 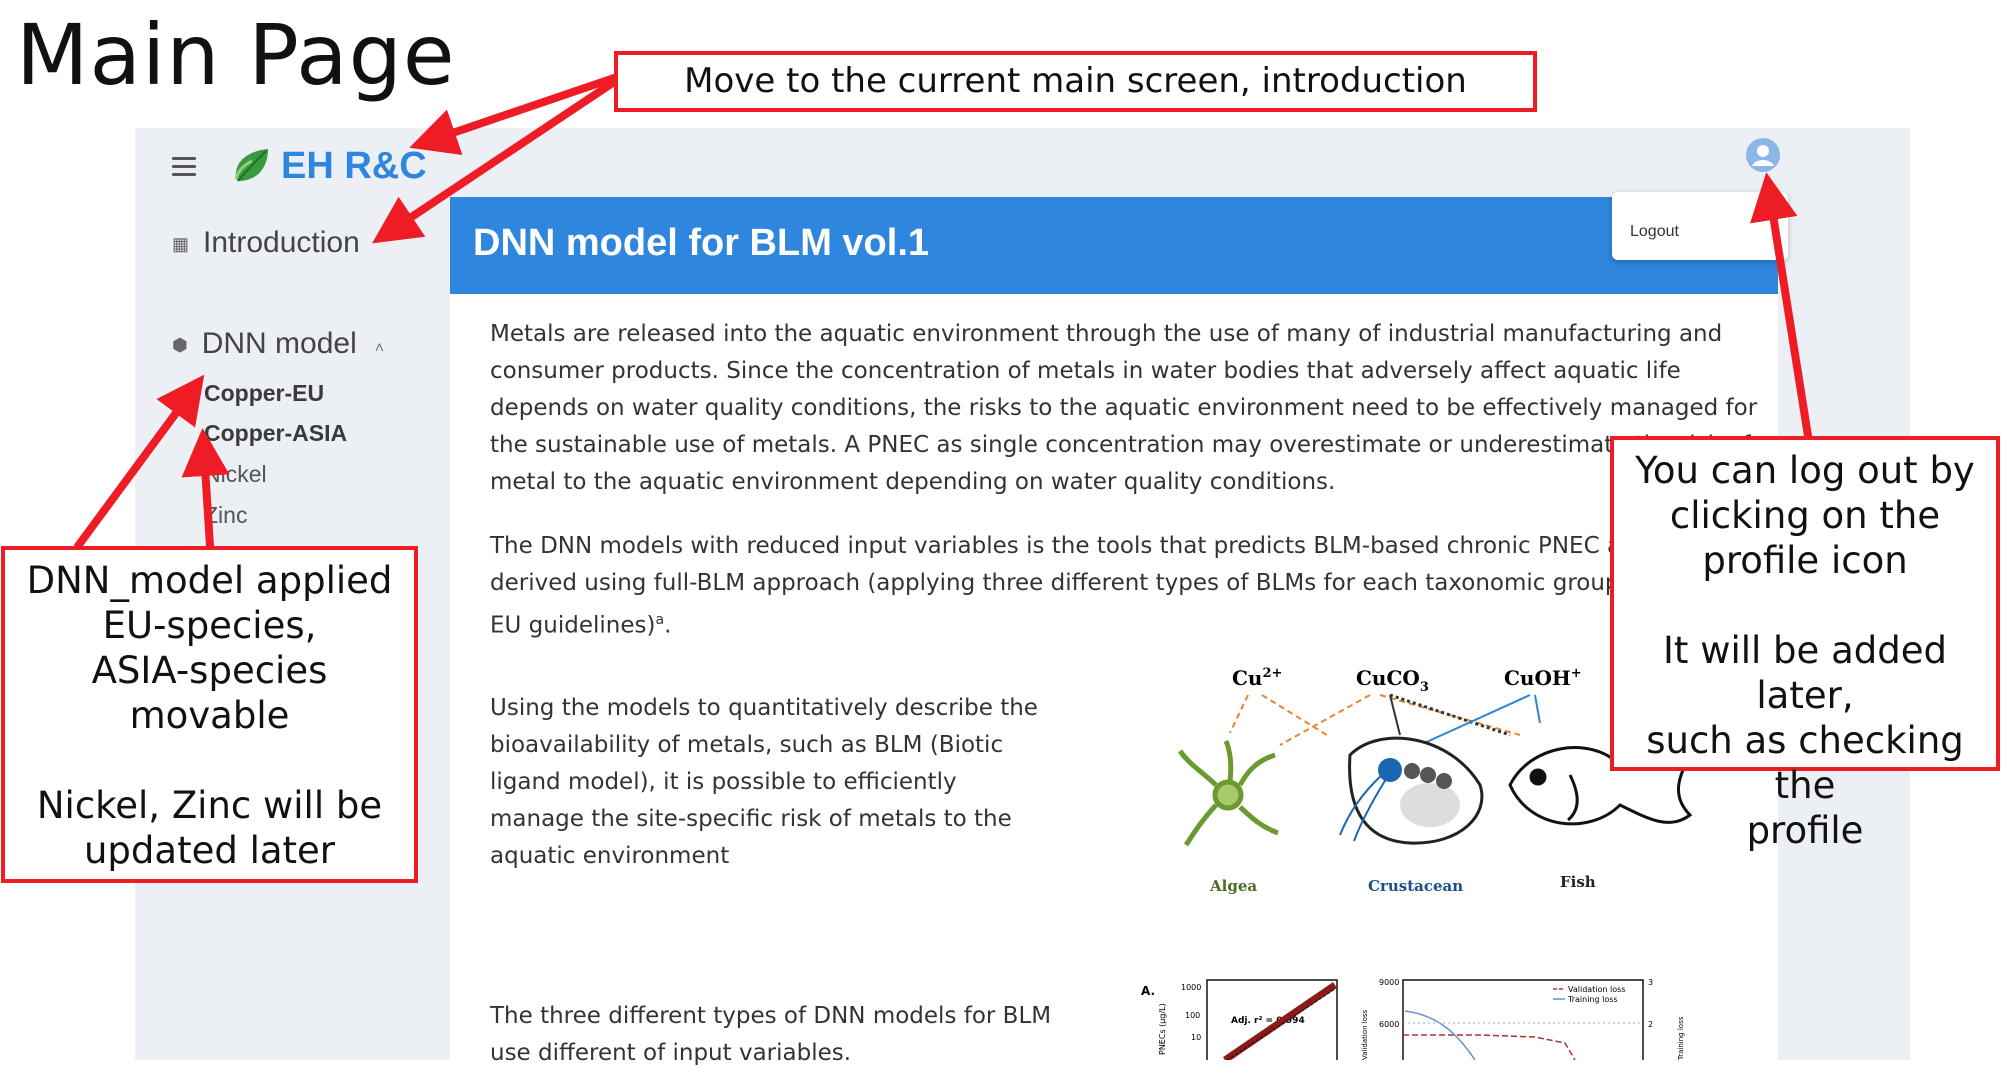 What do you see at coordinates (1162, 1029) in the screenshot?
I see `y-axis-label: PNECs (μg/L)` at bounding box center [1162, 1029].